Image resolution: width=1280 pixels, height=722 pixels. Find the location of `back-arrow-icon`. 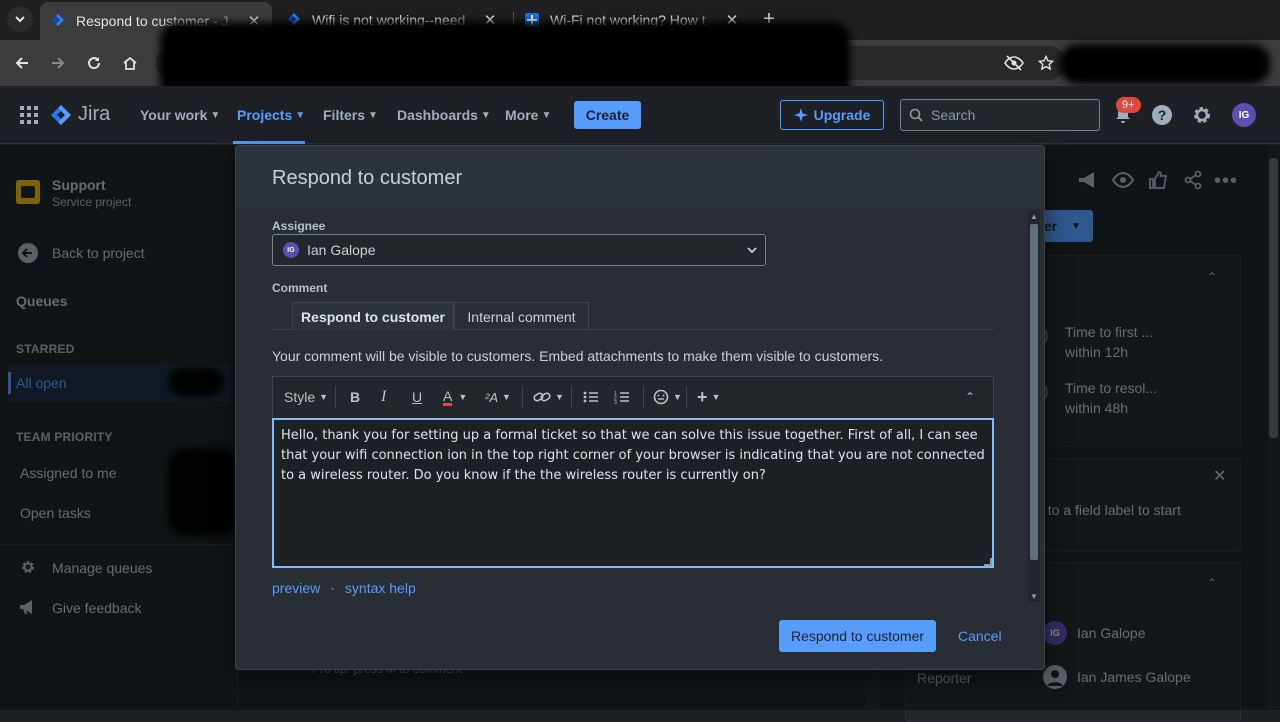

back-arrow-icon is located at coordinates (22, 63).